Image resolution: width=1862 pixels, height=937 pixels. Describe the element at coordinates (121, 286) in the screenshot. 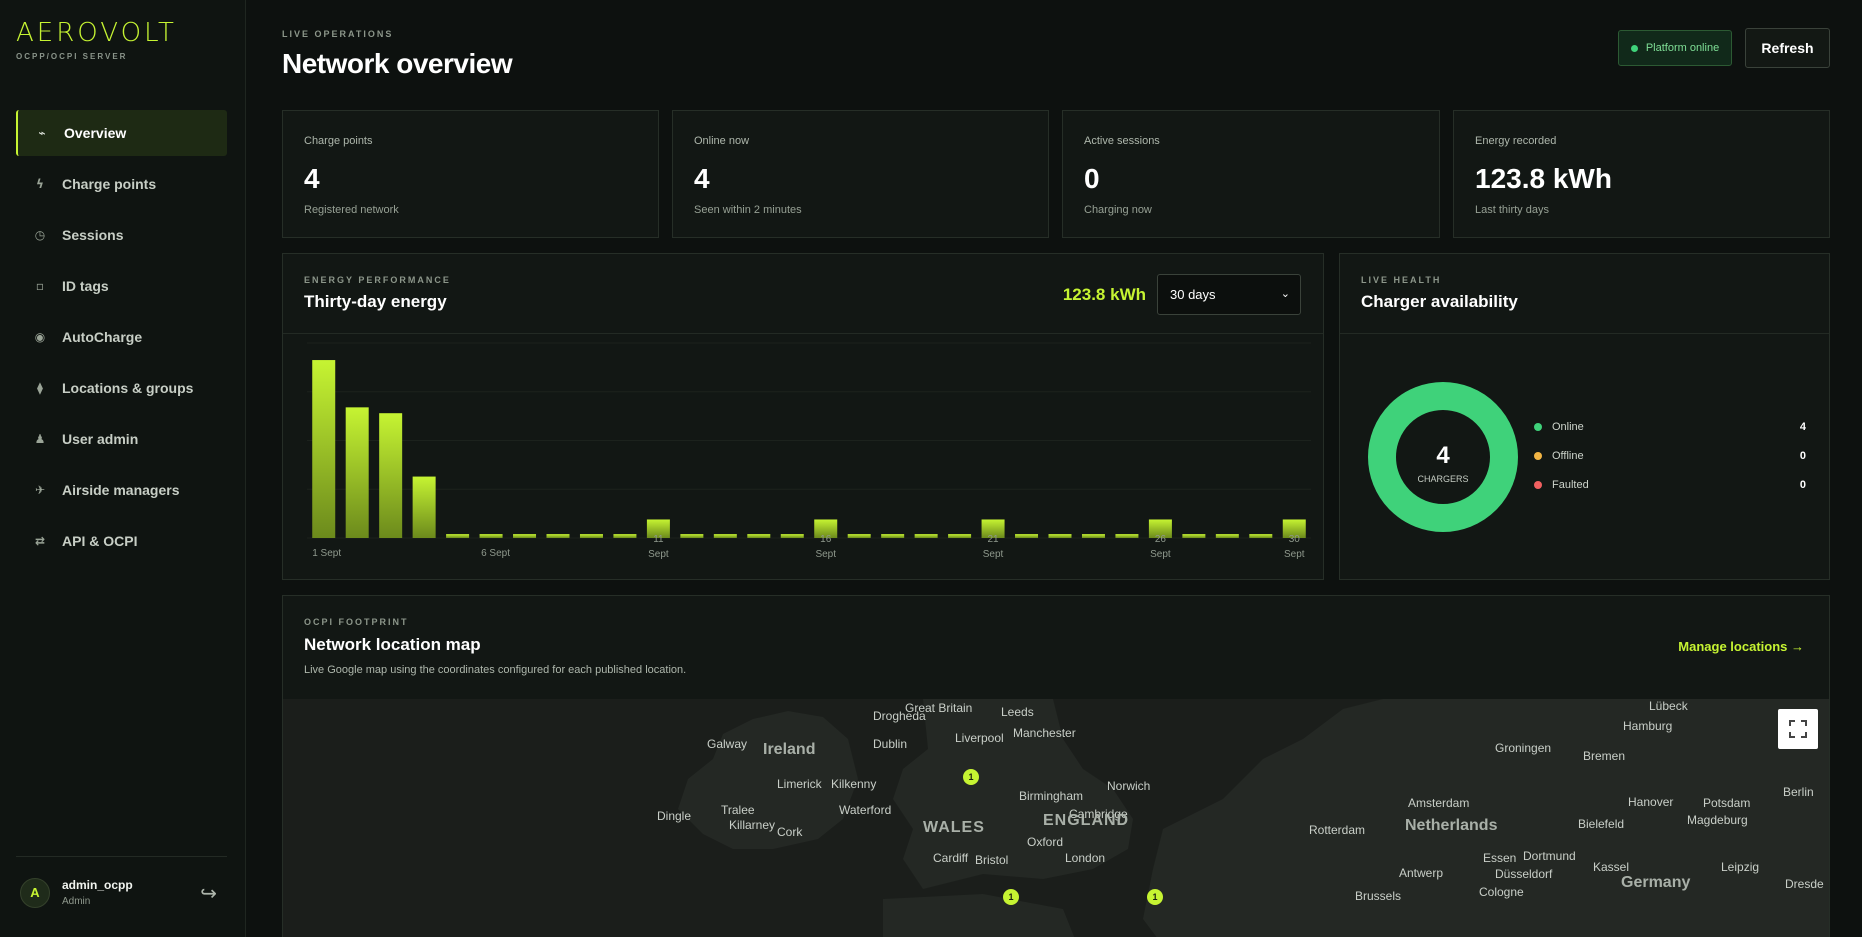

I see `sidebar-item-id-tags: ▫ ID tags` at that location.